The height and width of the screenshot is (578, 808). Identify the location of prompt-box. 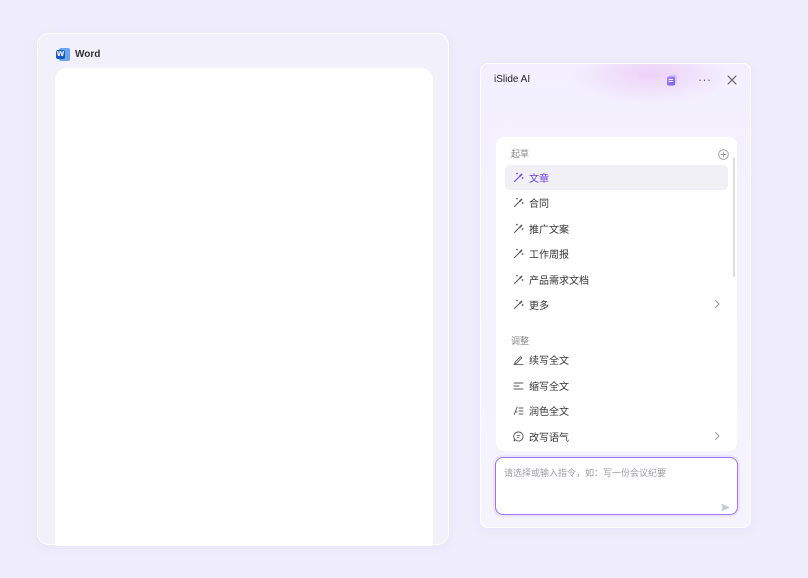
(616, 486).